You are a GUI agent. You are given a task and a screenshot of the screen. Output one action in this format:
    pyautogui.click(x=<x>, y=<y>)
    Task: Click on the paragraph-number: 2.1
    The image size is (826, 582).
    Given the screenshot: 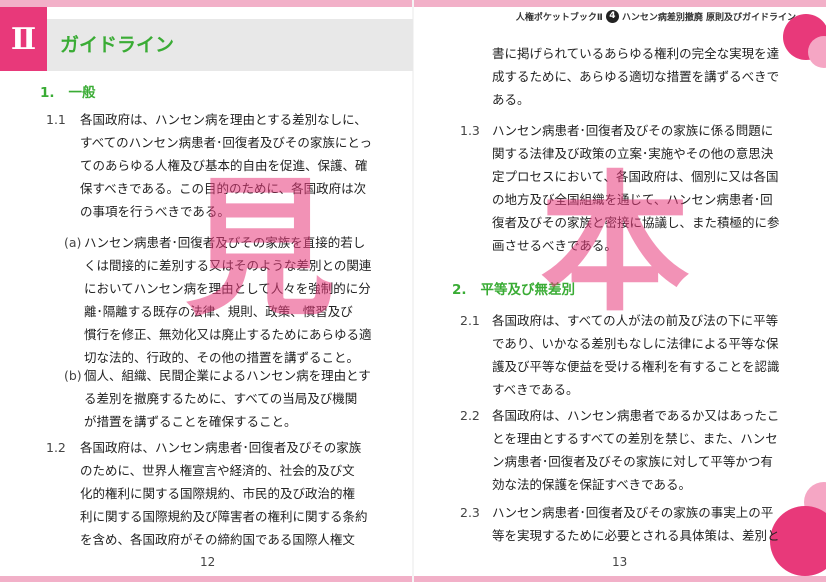 What is the action you would take?
    pyautogui.click(x=470, y=320)
    